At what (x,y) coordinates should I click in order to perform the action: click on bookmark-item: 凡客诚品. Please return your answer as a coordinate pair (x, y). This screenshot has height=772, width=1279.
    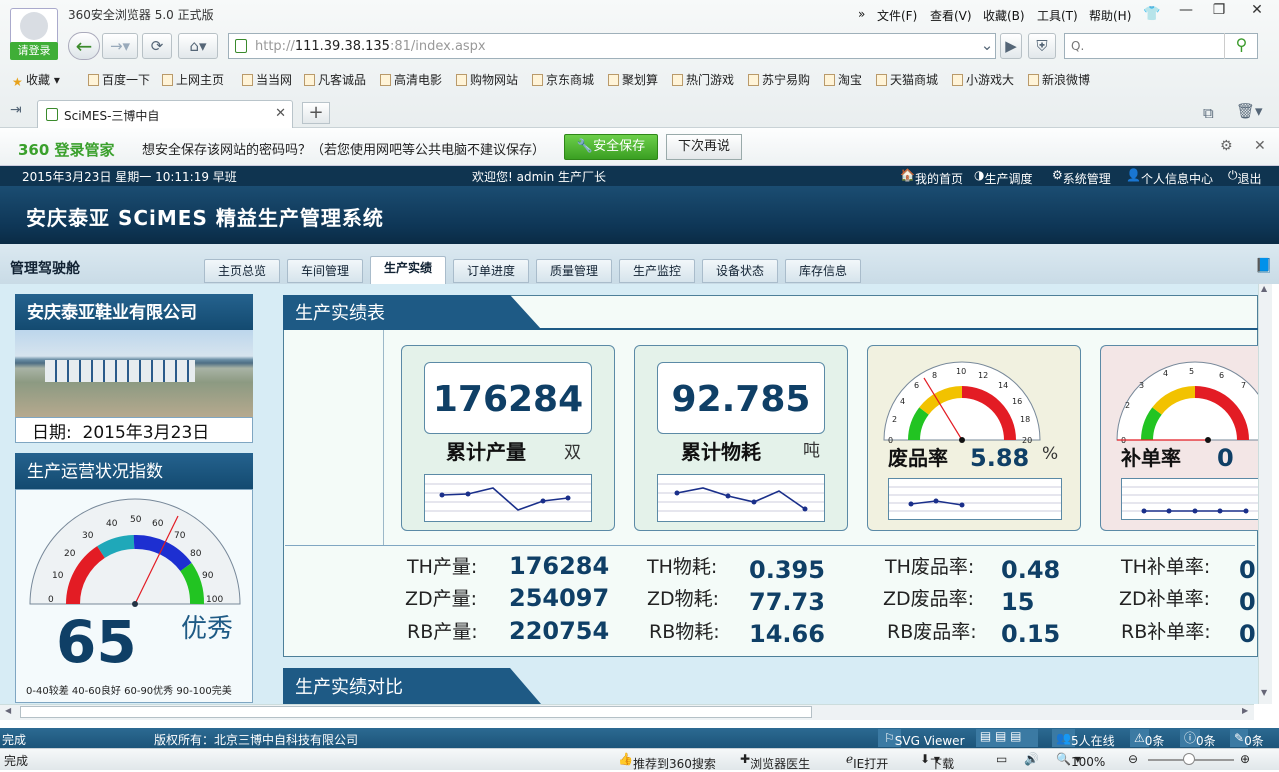
    Looking at the image, I should click on (335, 79).